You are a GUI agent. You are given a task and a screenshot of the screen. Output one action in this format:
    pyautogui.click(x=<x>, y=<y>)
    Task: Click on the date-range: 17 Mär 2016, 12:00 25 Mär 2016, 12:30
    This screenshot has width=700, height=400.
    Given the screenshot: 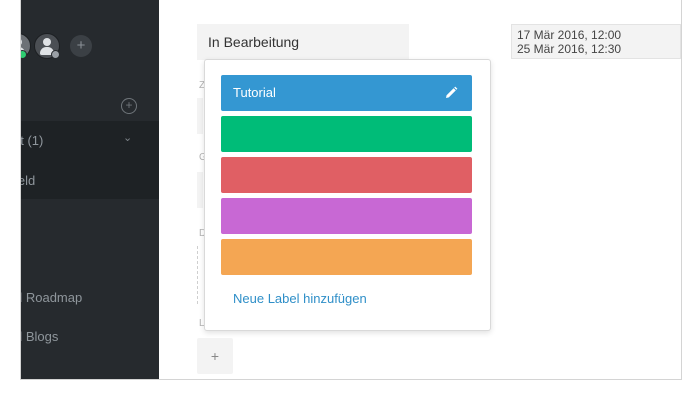 What is the action you would take?
    pyautogui.click(x=596, y=41)
    